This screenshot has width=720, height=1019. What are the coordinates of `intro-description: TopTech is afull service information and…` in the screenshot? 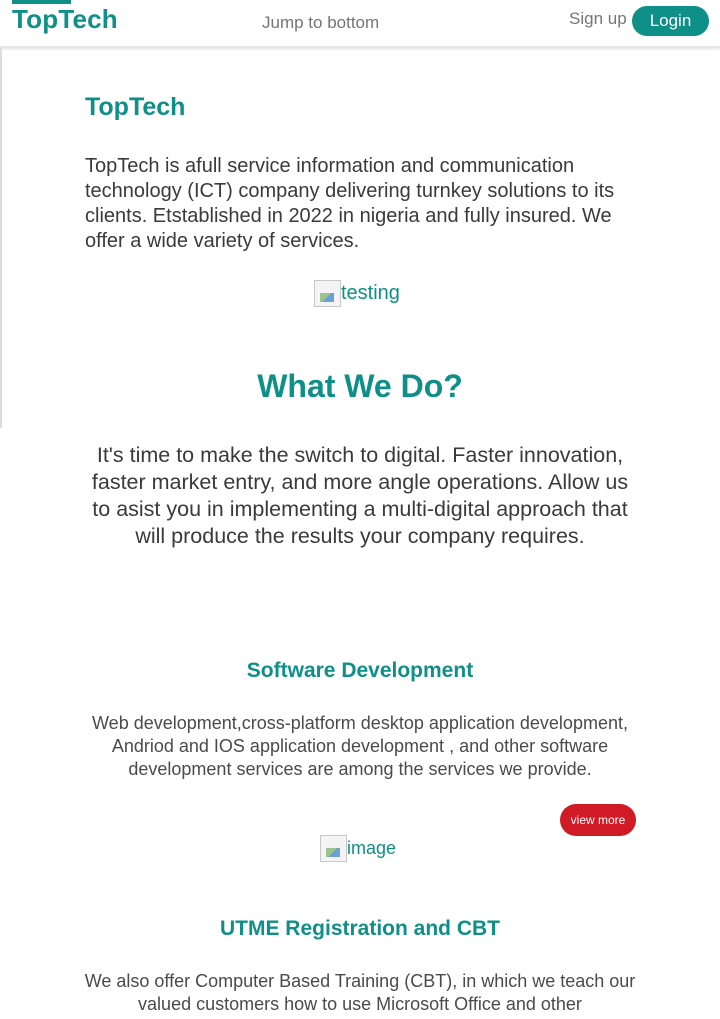 It's located at (350, 203).